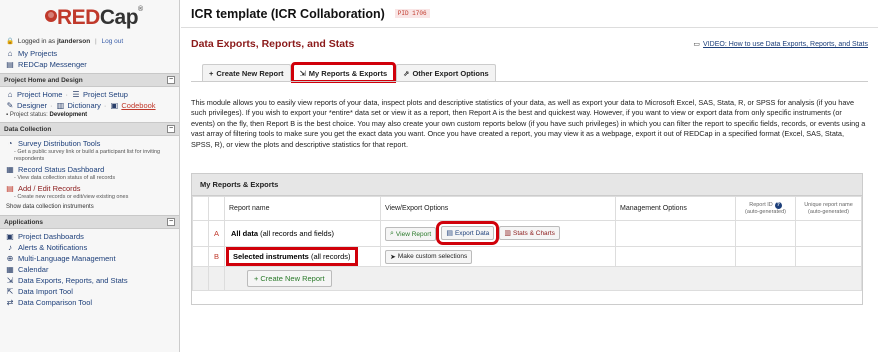  I want to click on project-setup-link: Project Setup, so click(105, 94).